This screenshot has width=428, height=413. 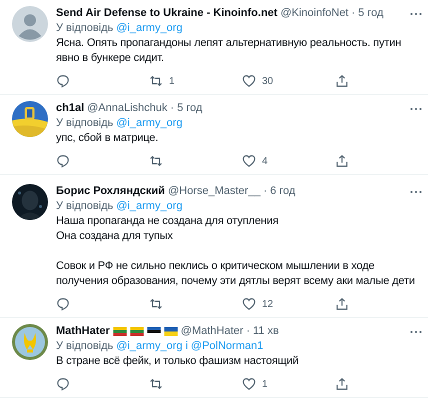 What do you see at coordinates (30, 24) in the screenshot?
I see `default-avatar-icon` at bounding box center [30, 24].